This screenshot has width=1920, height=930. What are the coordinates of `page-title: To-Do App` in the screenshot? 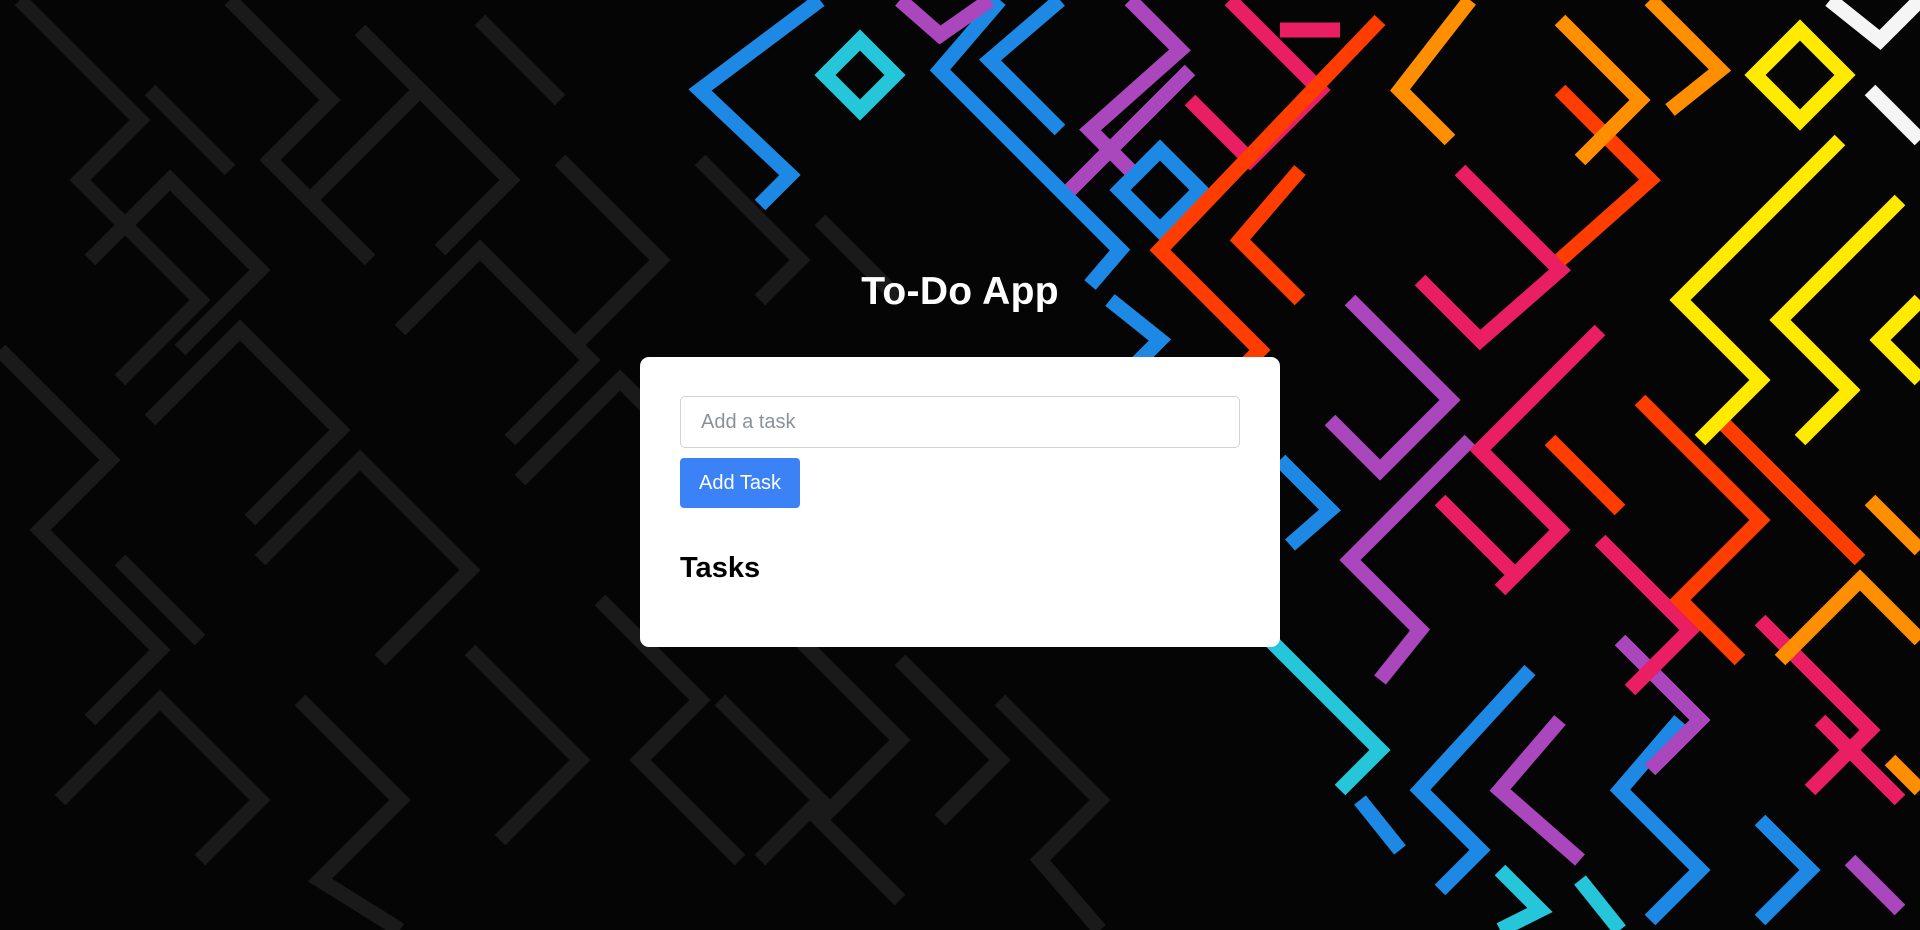 It's located at (960, 291).